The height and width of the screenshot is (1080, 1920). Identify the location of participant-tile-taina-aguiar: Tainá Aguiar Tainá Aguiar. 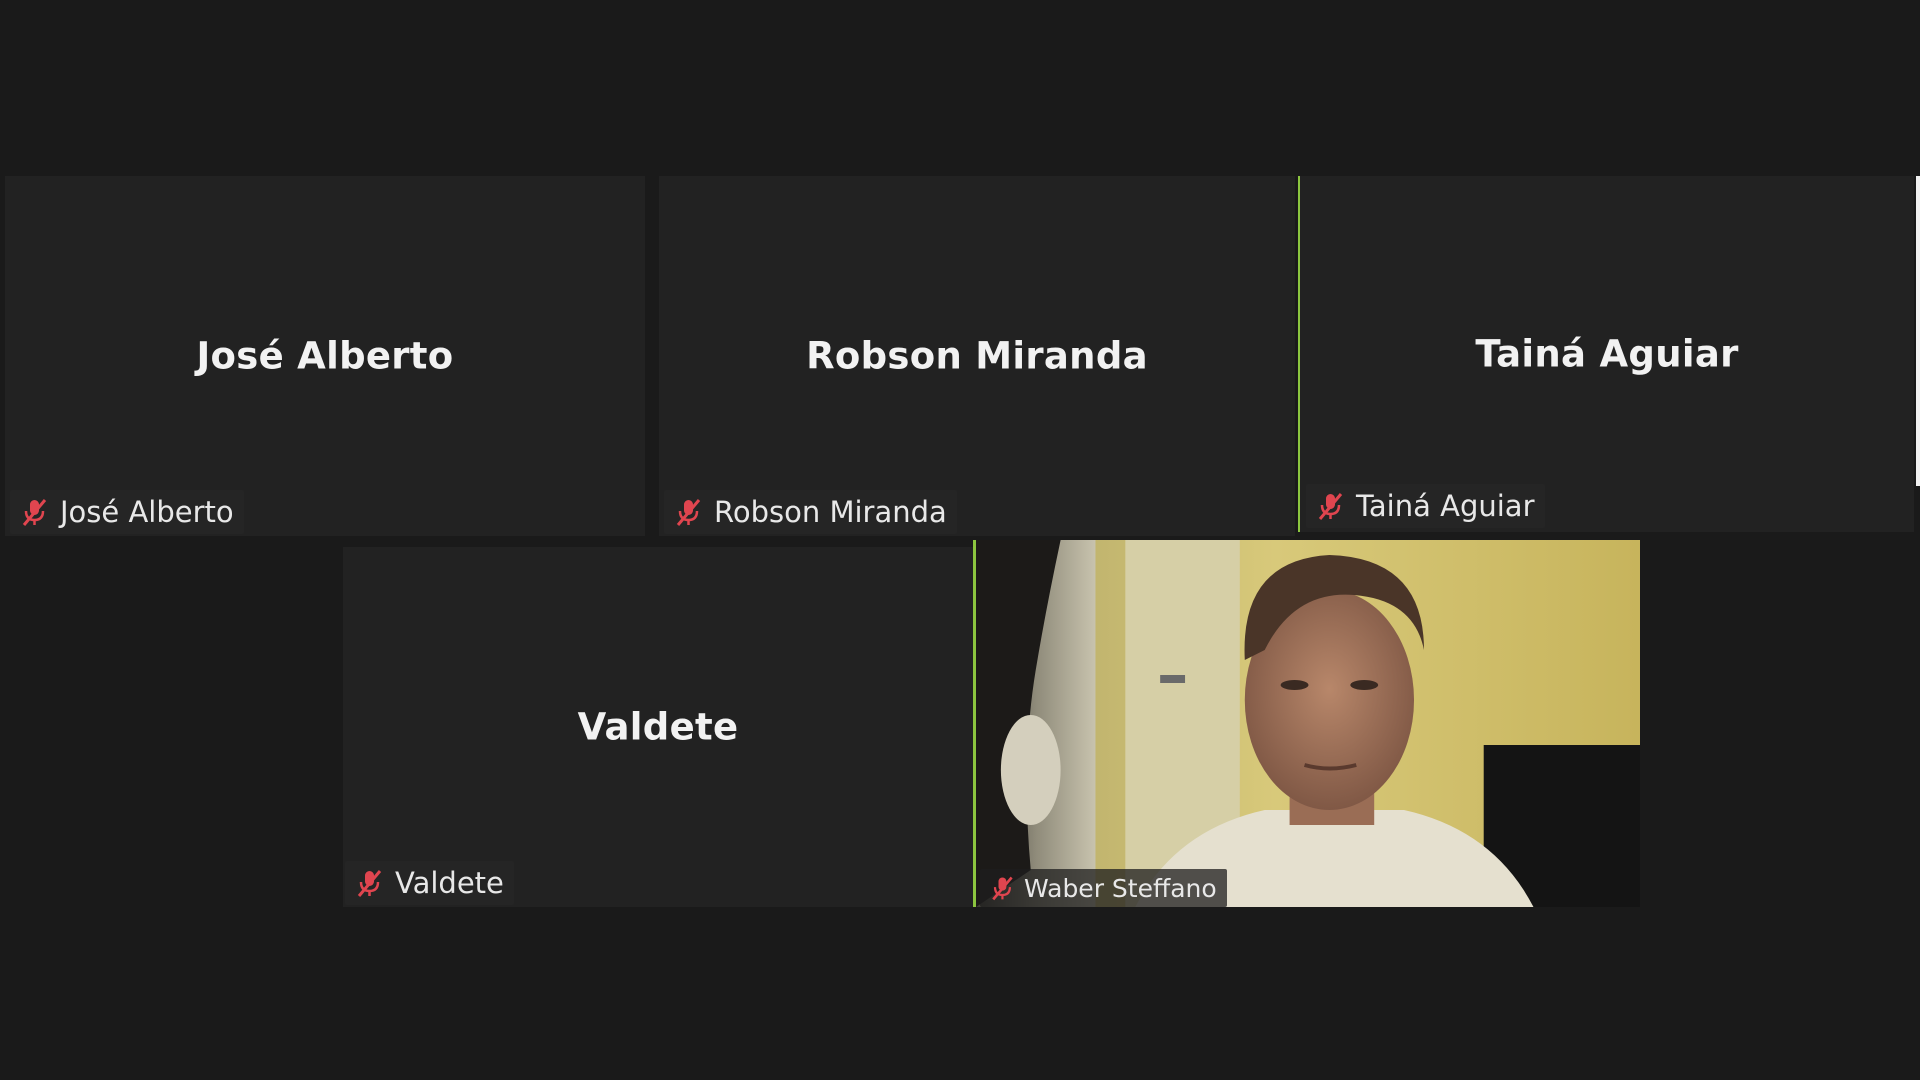
(1606, 354).